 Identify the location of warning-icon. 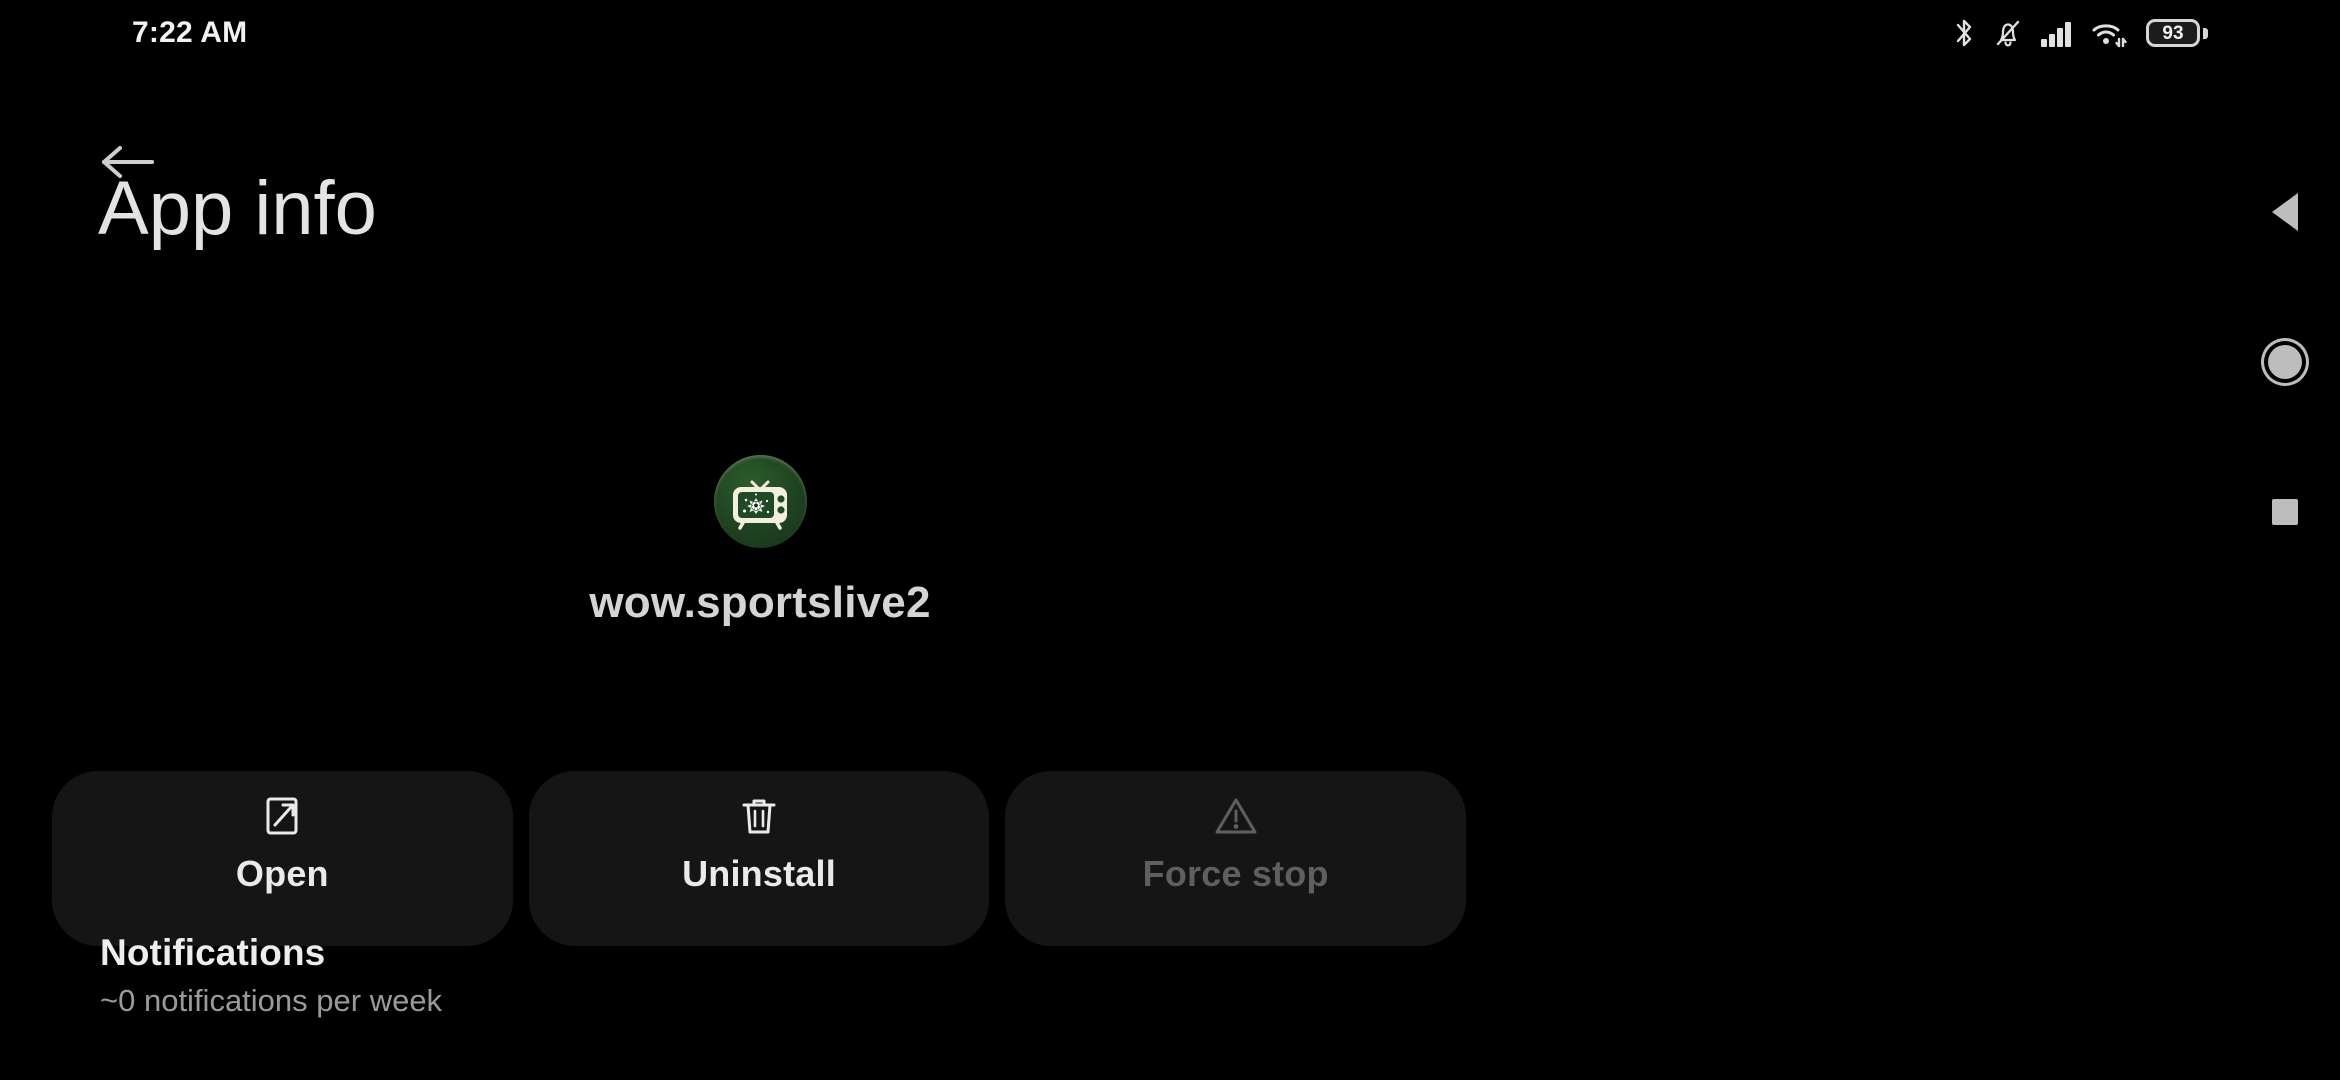
(1236, 816).